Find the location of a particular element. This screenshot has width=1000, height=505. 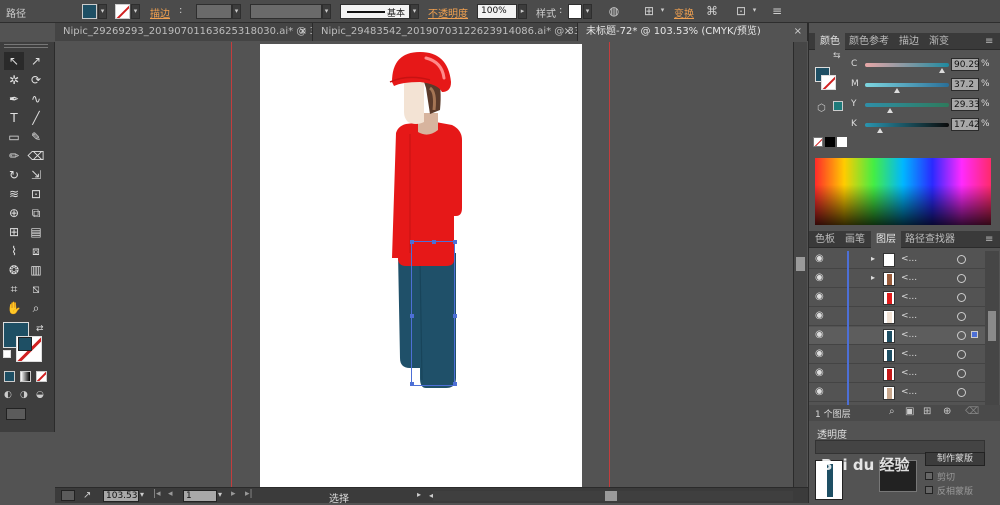

warp-tool-icon: ≋ is located at coordinates (14, 194).